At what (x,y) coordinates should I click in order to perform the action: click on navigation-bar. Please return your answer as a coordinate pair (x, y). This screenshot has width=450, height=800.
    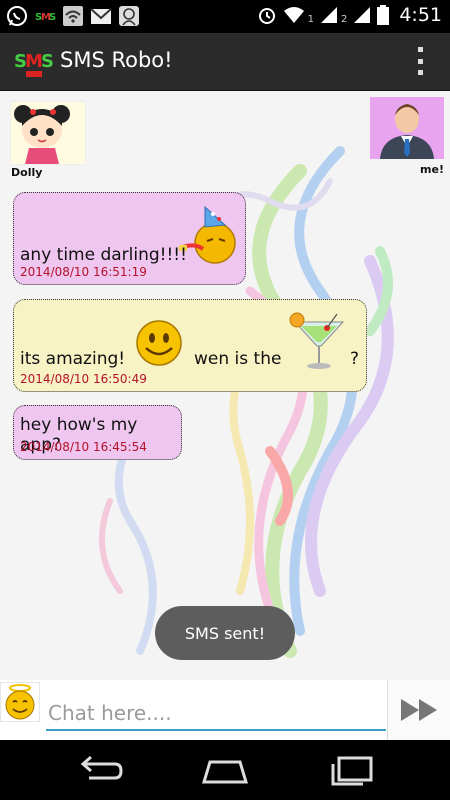
    Looking at the image, I should click on (225, 770).